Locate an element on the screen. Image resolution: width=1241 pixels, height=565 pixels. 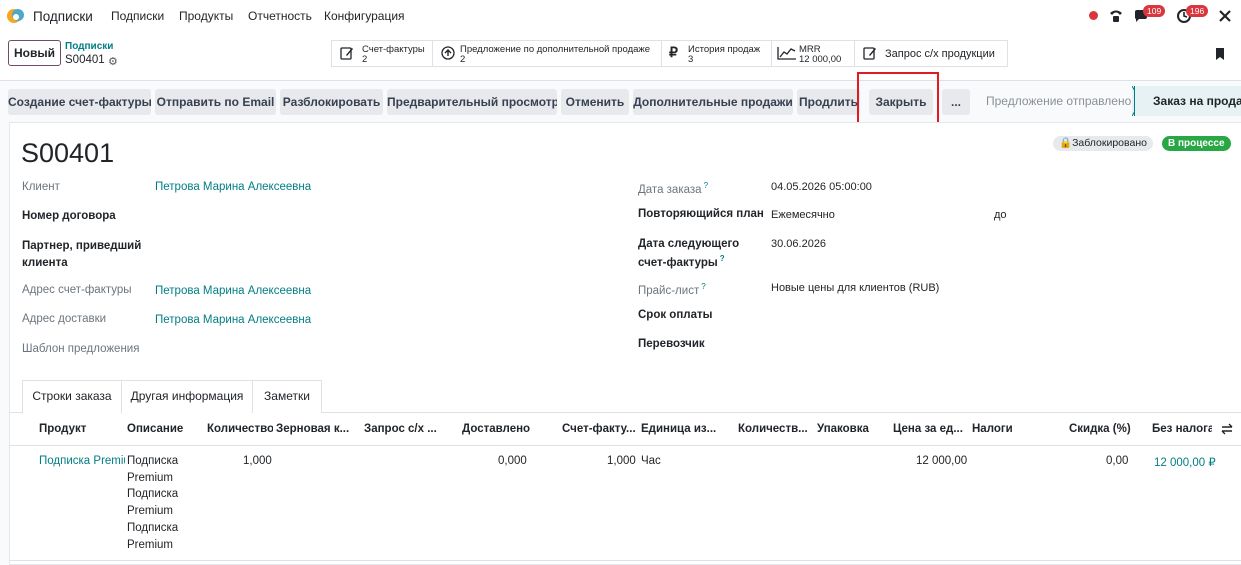
agri-request-smart-button: Запрос с/х продукции is located at coordinates (931, 53).